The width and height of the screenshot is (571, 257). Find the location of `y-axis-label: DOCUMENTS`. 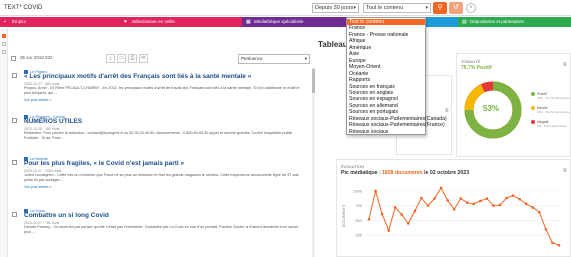

y-axis-label: DOCUMENTS is located at coordinates (344, 215).